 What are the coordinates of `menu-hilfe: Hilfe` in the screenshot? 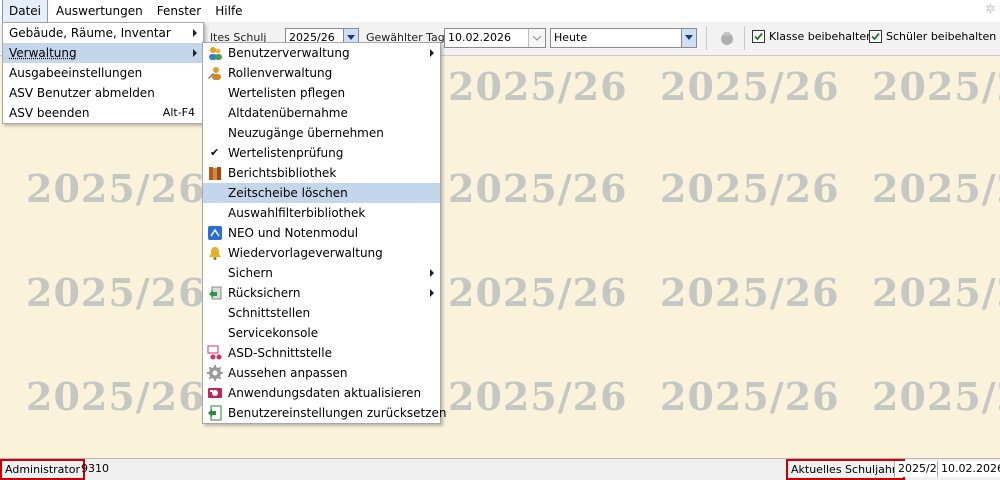 It's located at (228, 11).